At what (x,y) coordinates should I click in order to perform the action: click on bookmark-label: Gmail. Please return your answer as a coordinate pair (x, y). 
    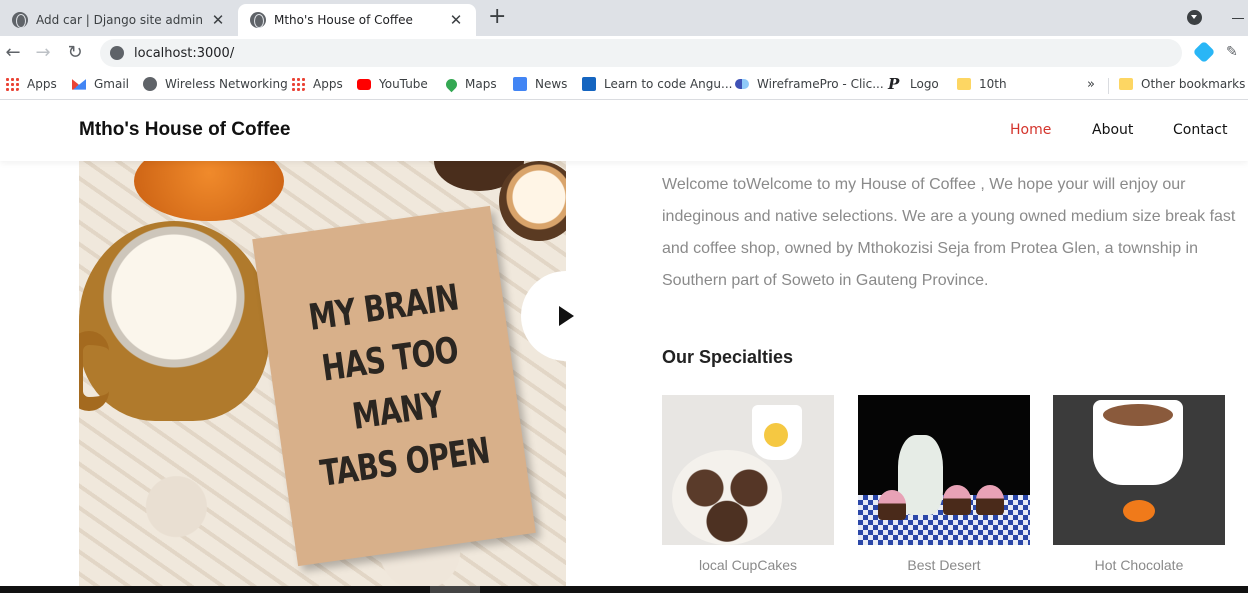
    Looking at the image, I should click on (112, 84).